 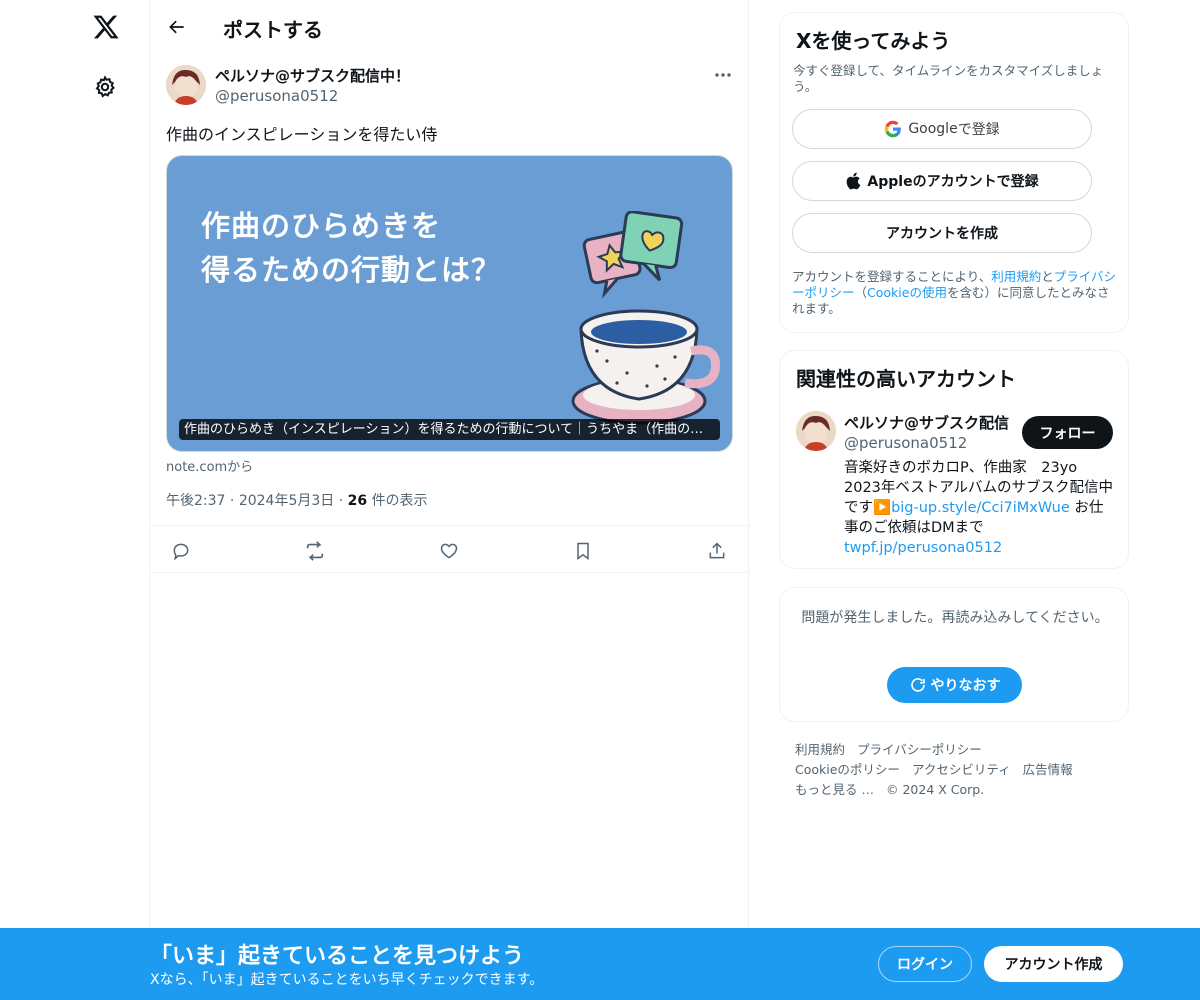 What do you see at coordinates (1016, 276) in the screenshot?
I see `terms-link: 利用規約` at bounding box center [1016, 276].